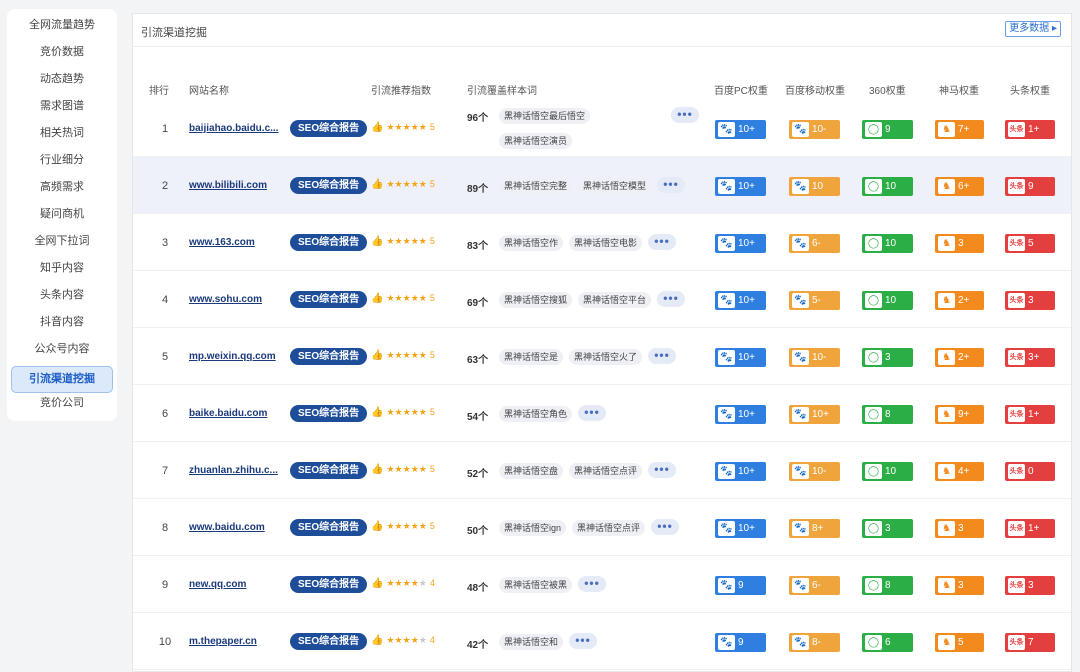 This screenshot has height=672, width=1080. What do you see at coordinates (1030, 642) in the screenshot?
I see `toutiao-weight-badge: 头条 7` at bounding box center [1030, 642].